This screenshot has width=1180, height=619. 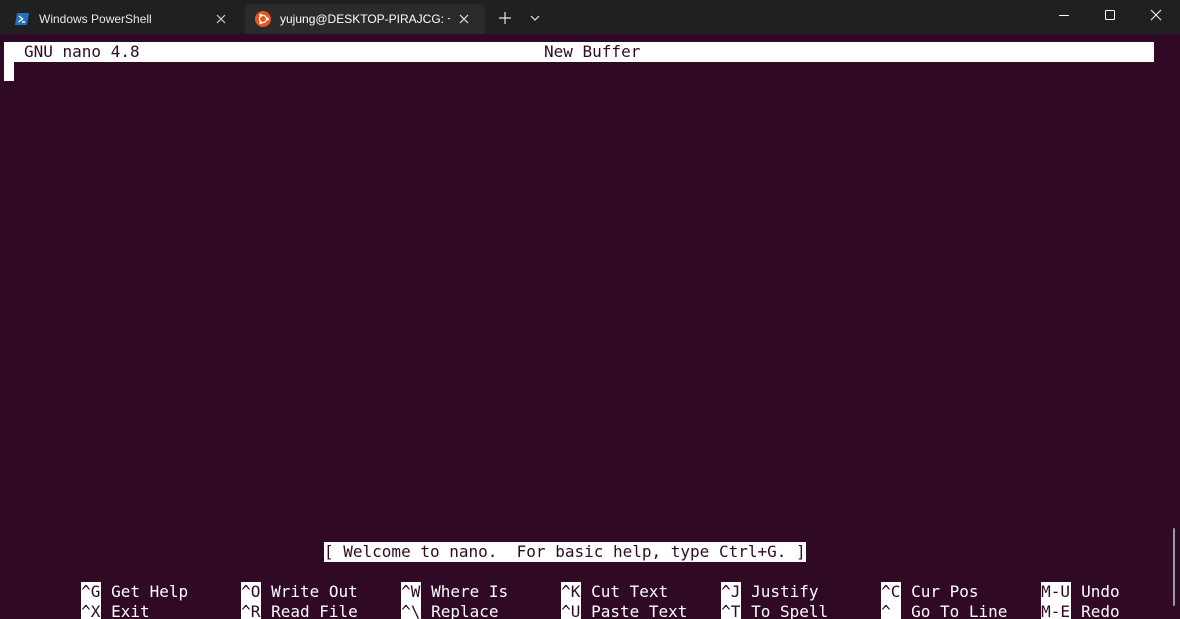 What do you see at coordinates (82, 51) in the screenshot?
I see `nano-version: GNU nano 4.8` at bounding box center [82, 51].